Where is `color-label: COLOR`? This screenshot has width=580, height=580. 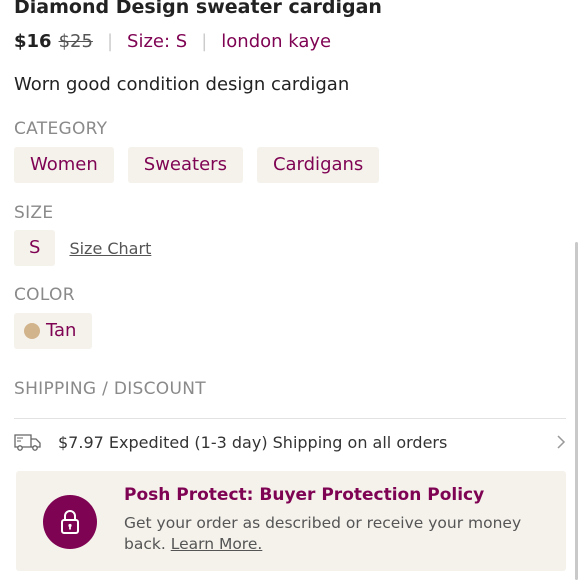 color-label: COLOR is located at coordinates (44, 295).